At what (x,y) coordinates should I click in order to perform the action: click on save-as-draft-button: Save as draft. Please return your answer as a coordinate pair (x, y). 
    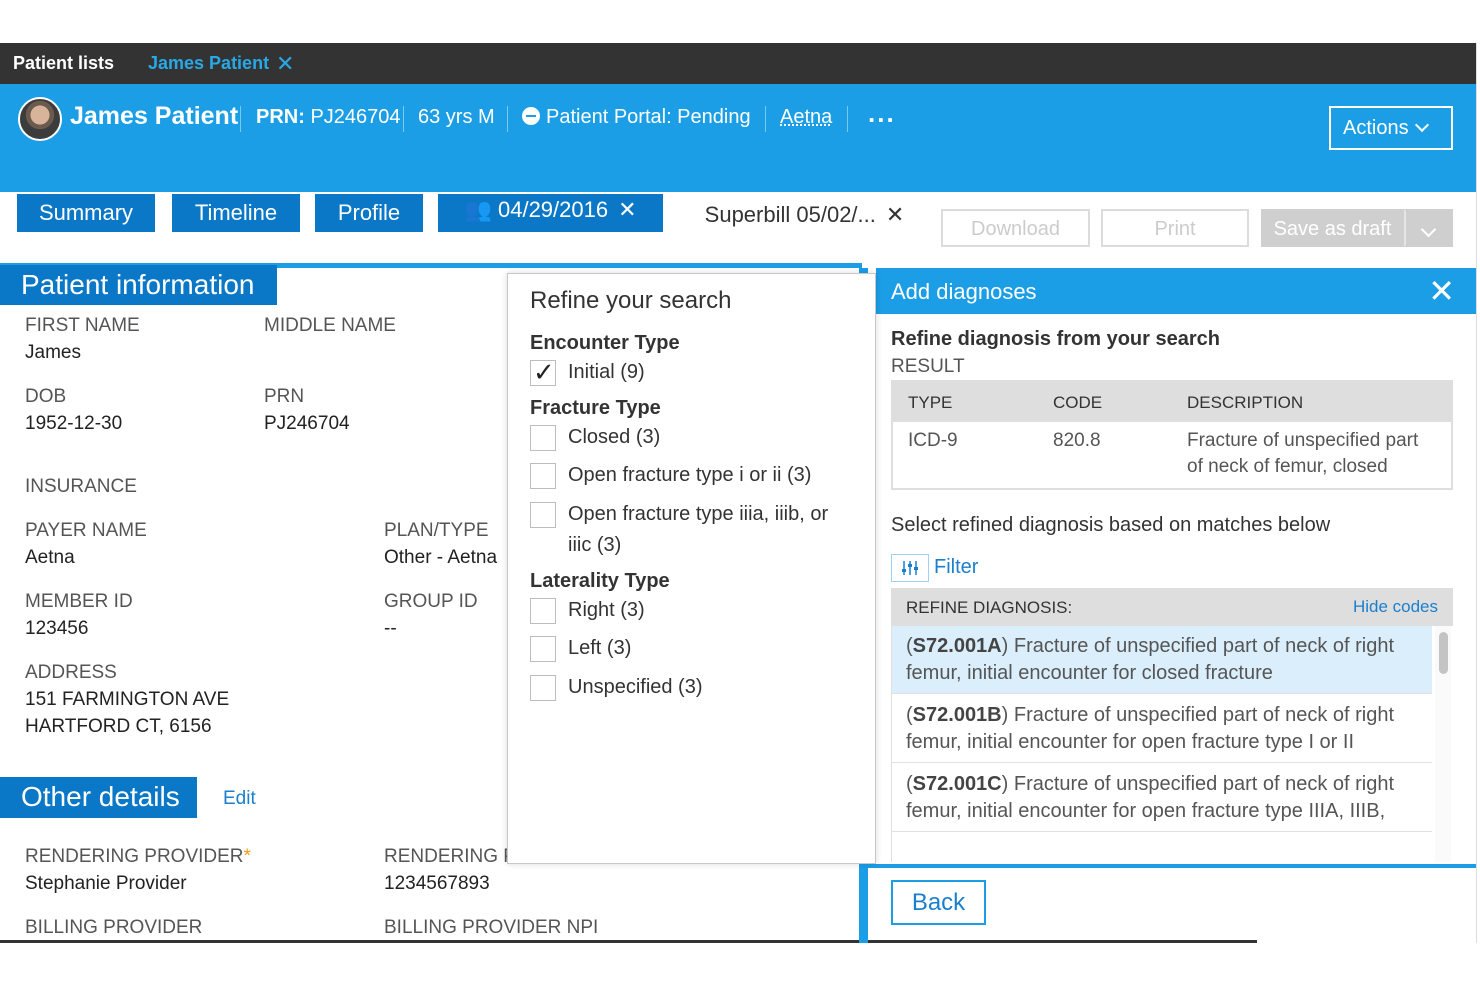
    Looking at the image, I should click on (1332, 228).